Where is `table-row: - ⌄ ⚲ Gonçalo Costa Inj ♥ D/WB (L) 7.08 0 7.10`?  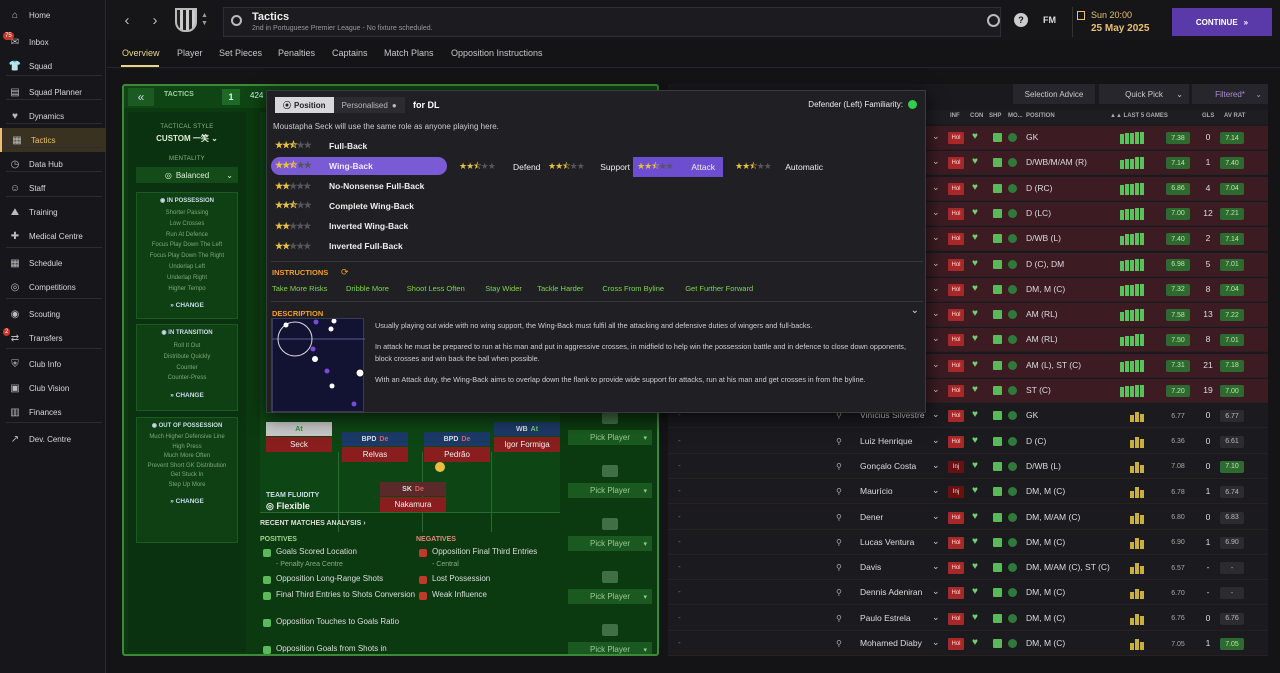 table-row: - ⌄ ⚲ Gonçalo Costa Inj ♥ D/WB (L) 7.08 0 7.10 is located at coordinates (968, 466).